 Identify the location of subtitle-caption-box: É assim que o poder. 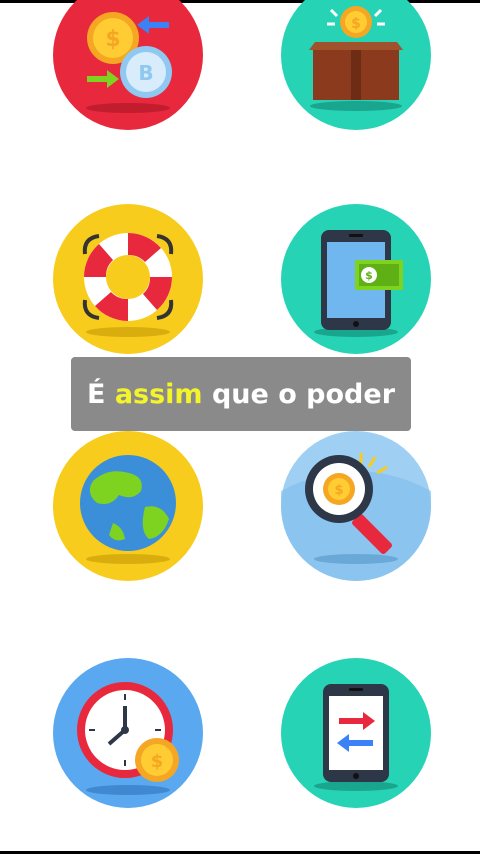
(241, 394).